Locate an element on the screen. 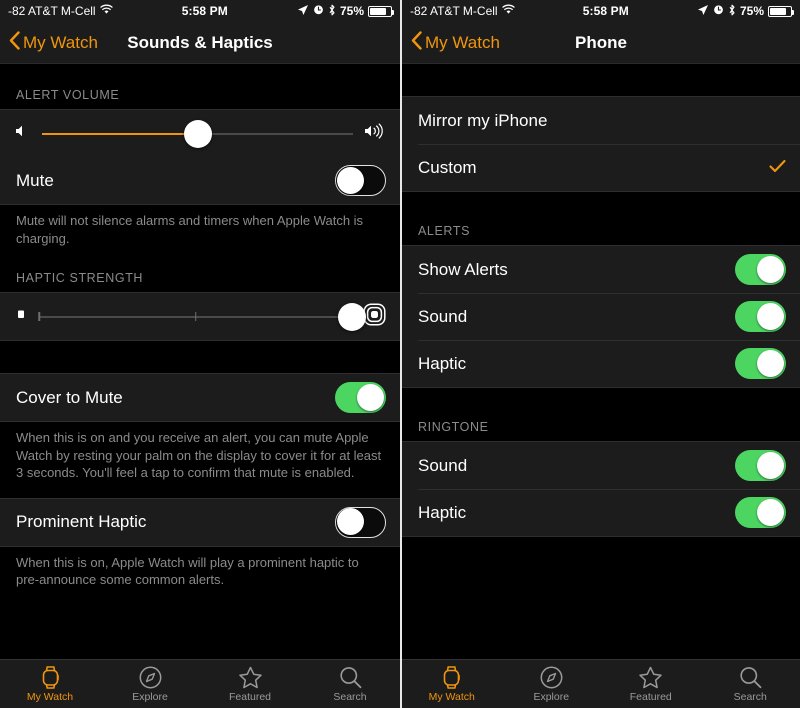  alerts-sound-toggle is located at coordinates (760, 316).